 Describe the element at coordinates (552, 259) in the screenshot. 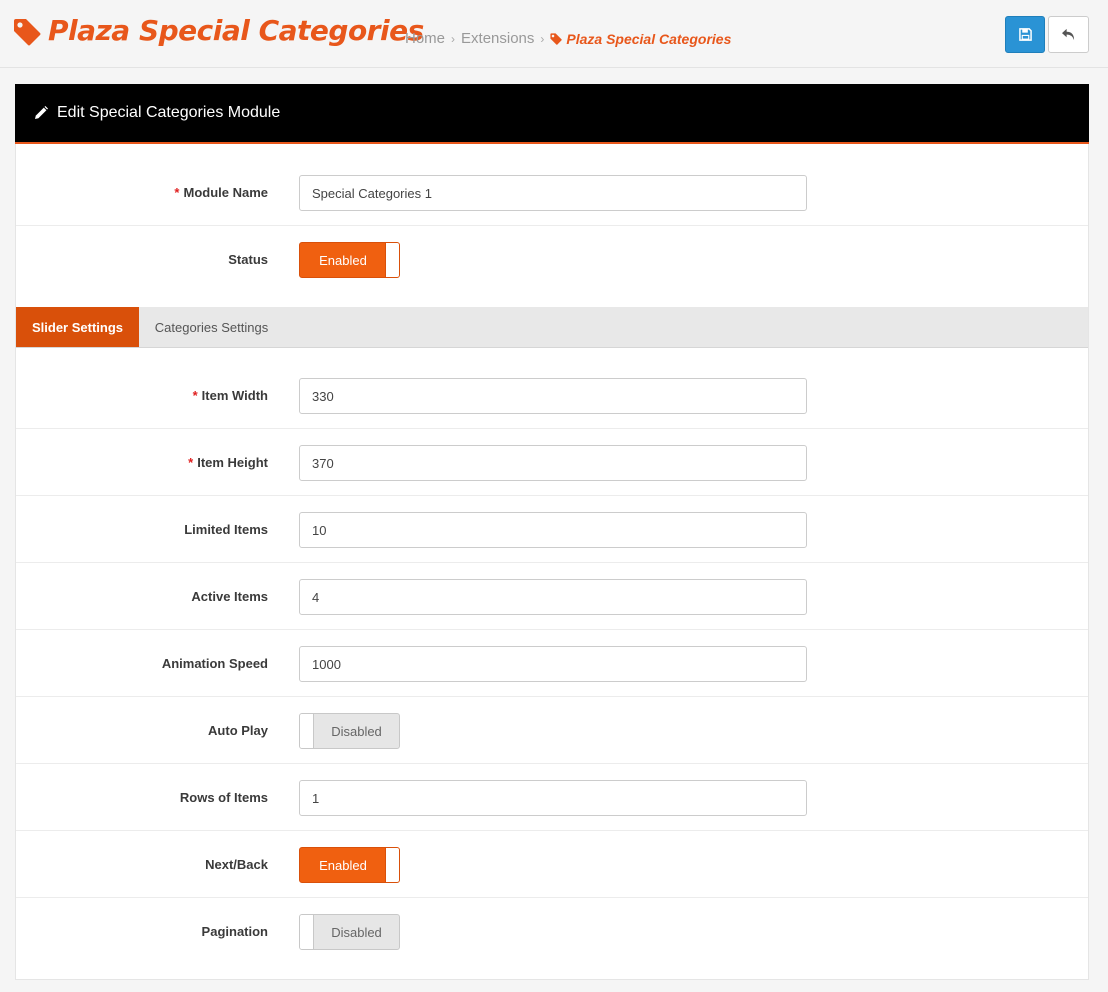

I see `form-row-status: Status Enabled` at that location.